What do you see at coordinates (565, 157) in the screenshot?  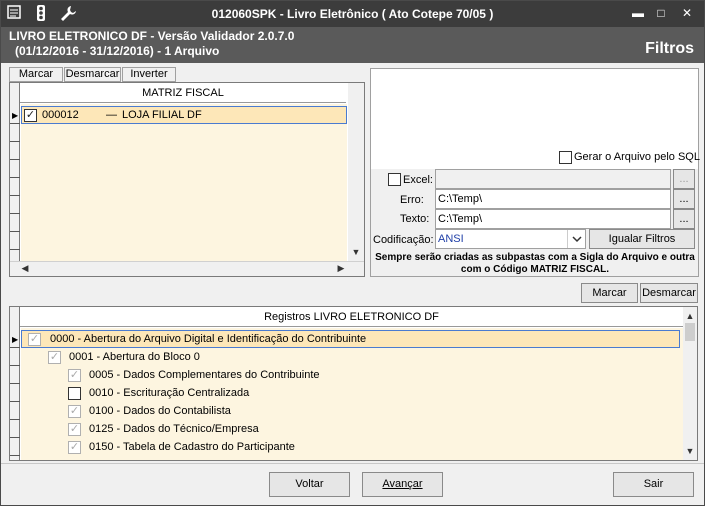 I see `gerar-sql-checkbox` at bounding box center [565, 157].